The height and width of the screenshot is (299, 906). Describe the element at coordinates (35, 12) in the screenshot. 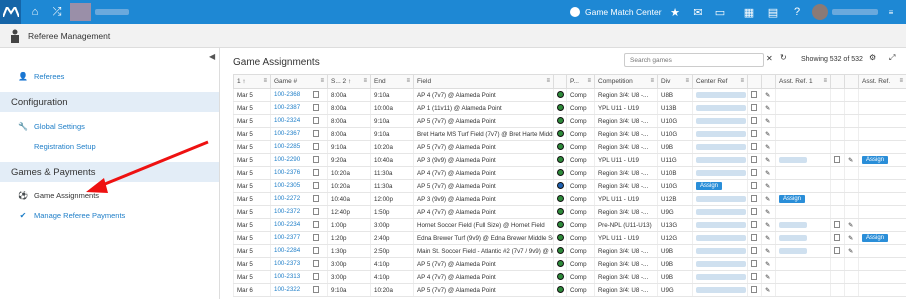

I see `home-icon: ⌂` at that location.